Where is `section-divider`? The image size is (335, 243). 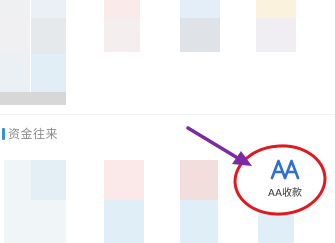
section-divider is located at coordinates (167, 114).